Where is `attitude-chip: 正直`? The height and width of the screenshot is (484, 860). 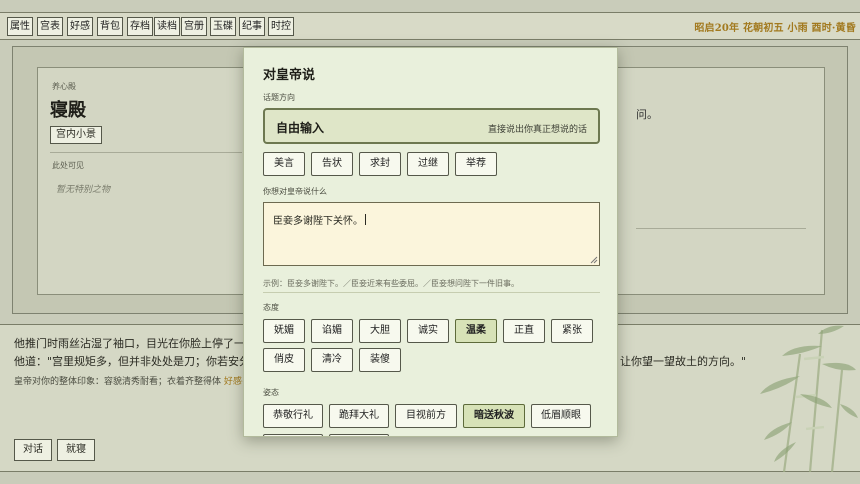 attitude-chip: 正直 is located at coordinates (524, 331).